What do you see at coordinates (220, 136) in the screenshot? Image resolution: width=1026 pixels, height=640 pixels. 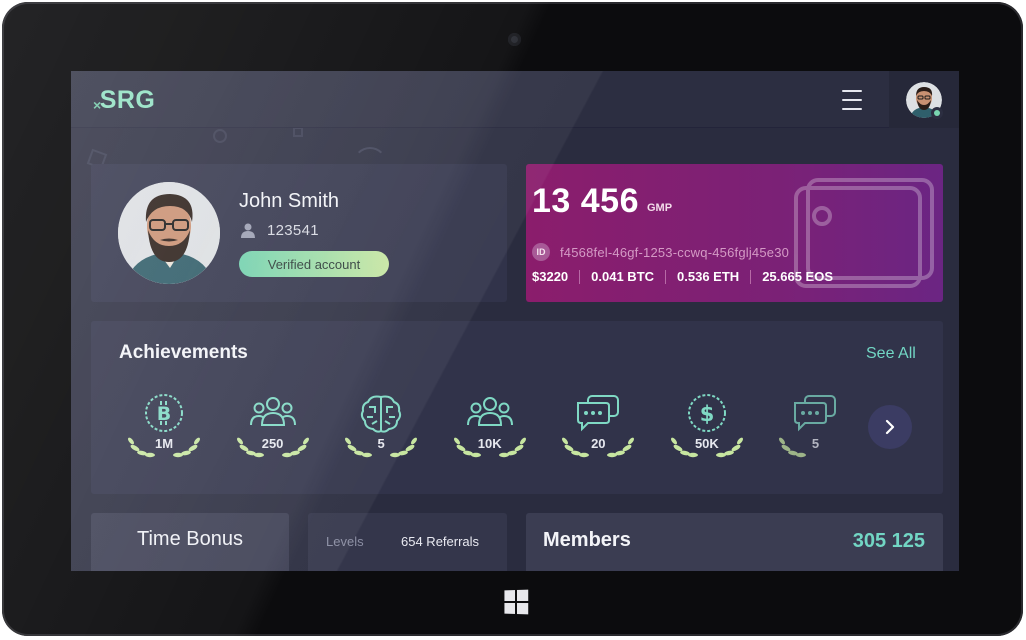 I see `decorative-circle` at bounding box center [220, 136].